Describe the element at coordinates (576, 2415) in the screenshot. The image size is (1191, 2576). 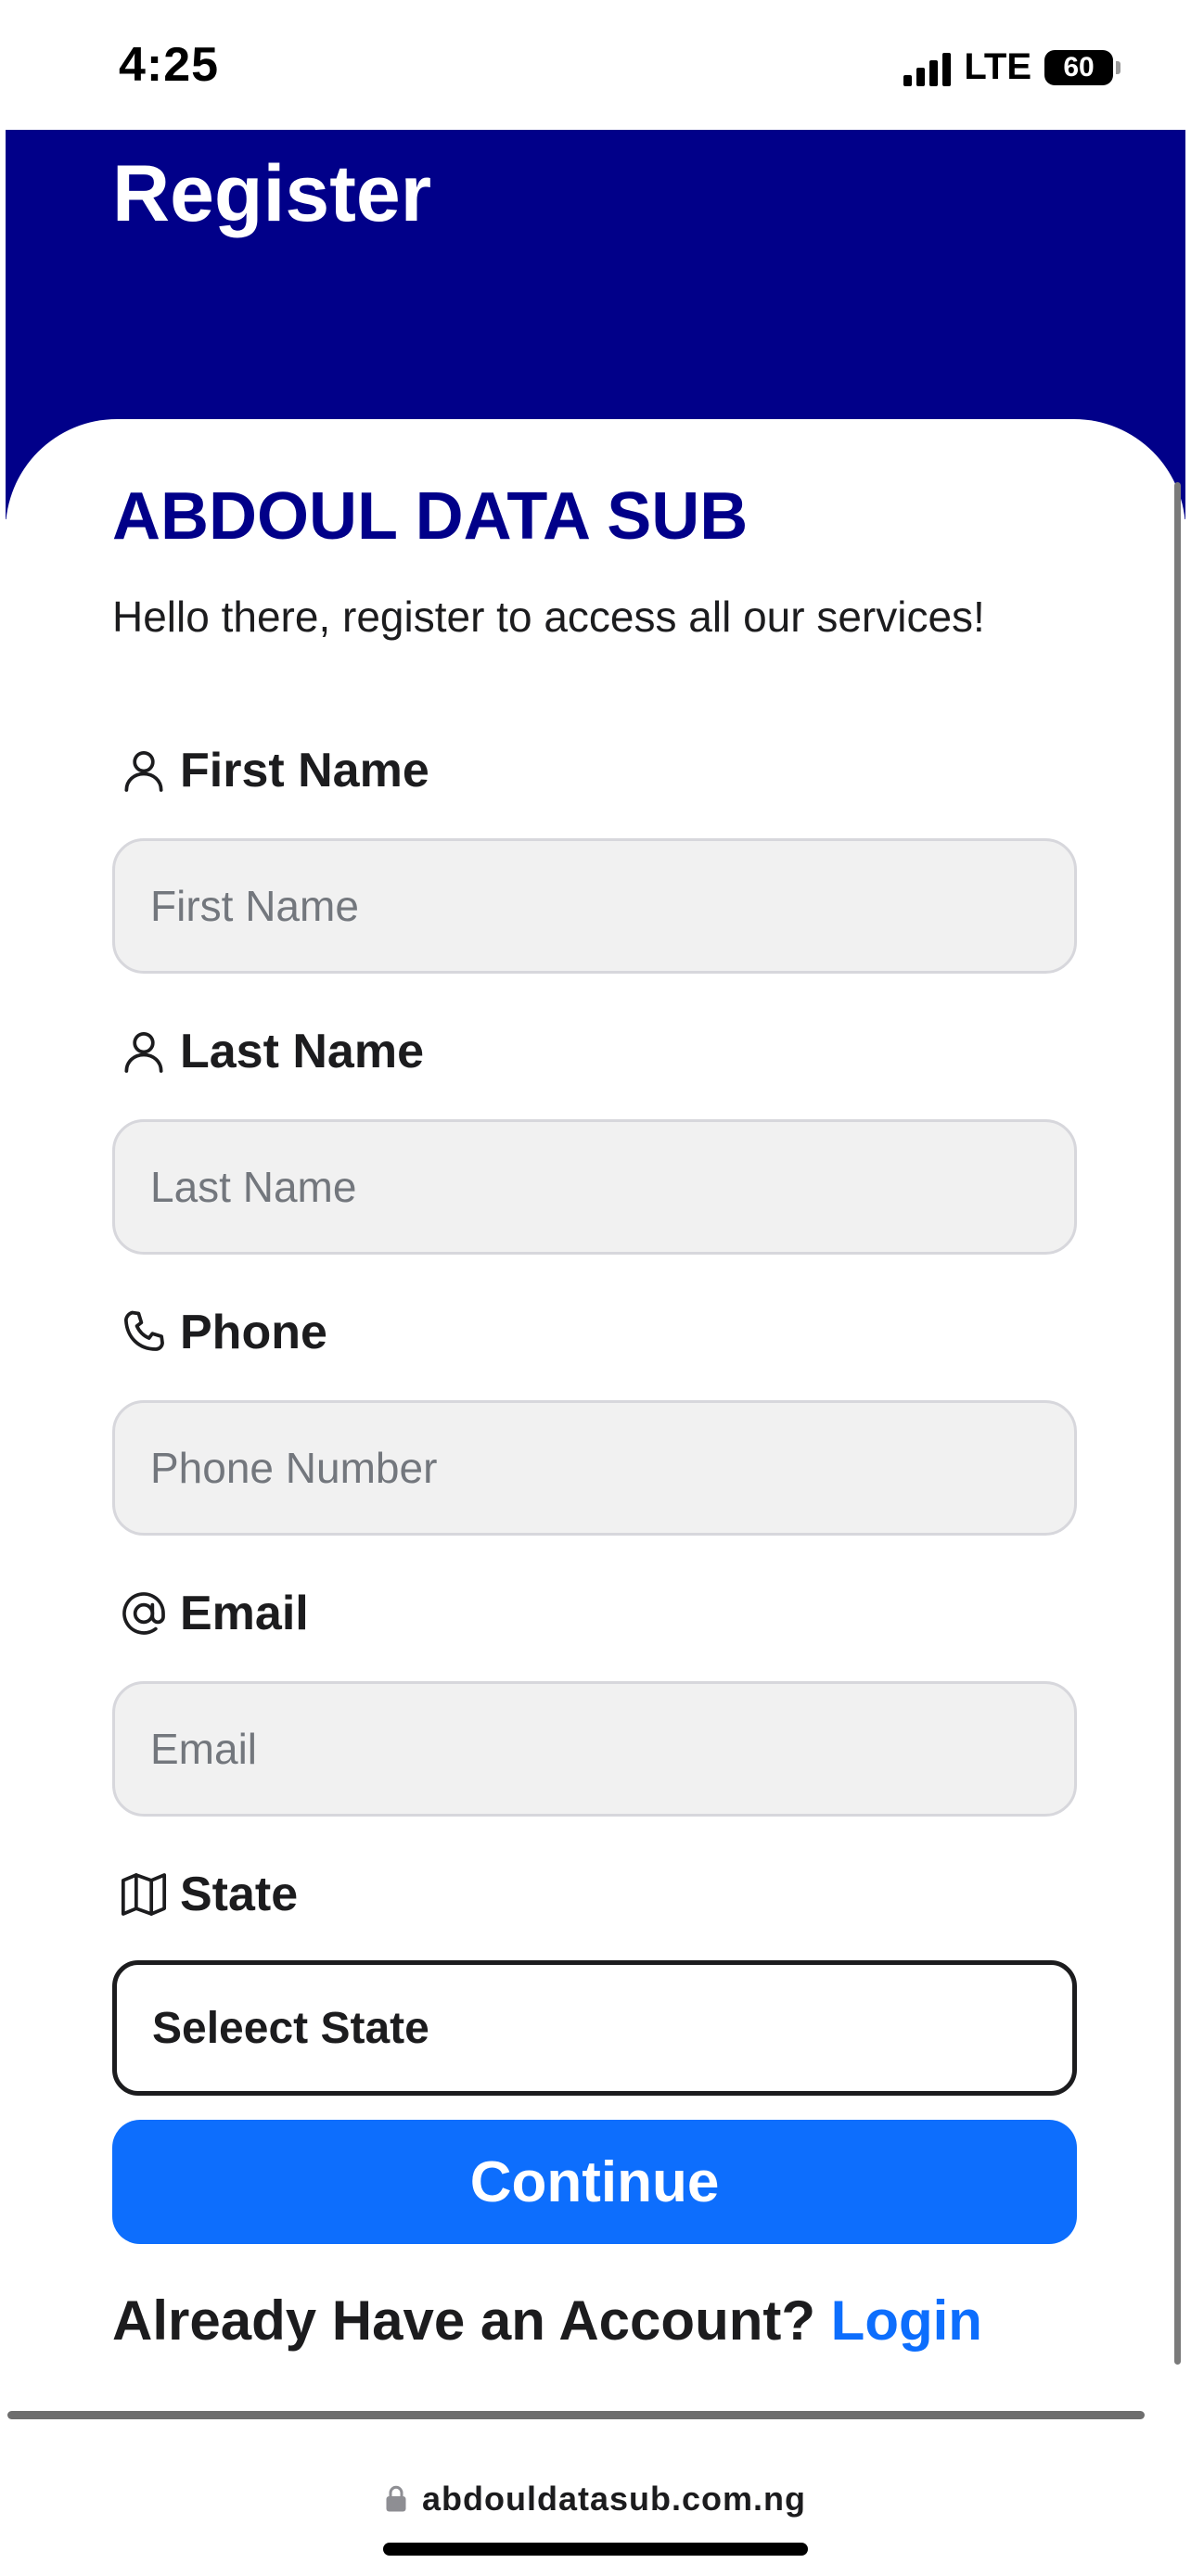
I see `horizontal-scrollbar` at that location.